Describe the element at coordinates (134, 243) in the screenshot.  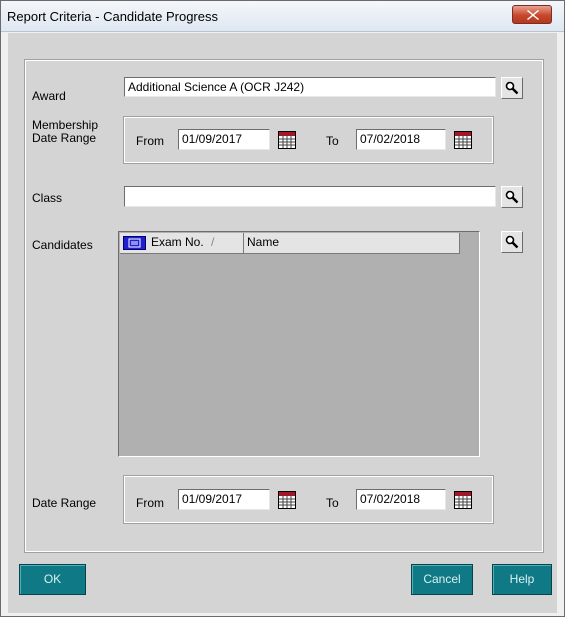
I see `grid-selector-icon` at that location.